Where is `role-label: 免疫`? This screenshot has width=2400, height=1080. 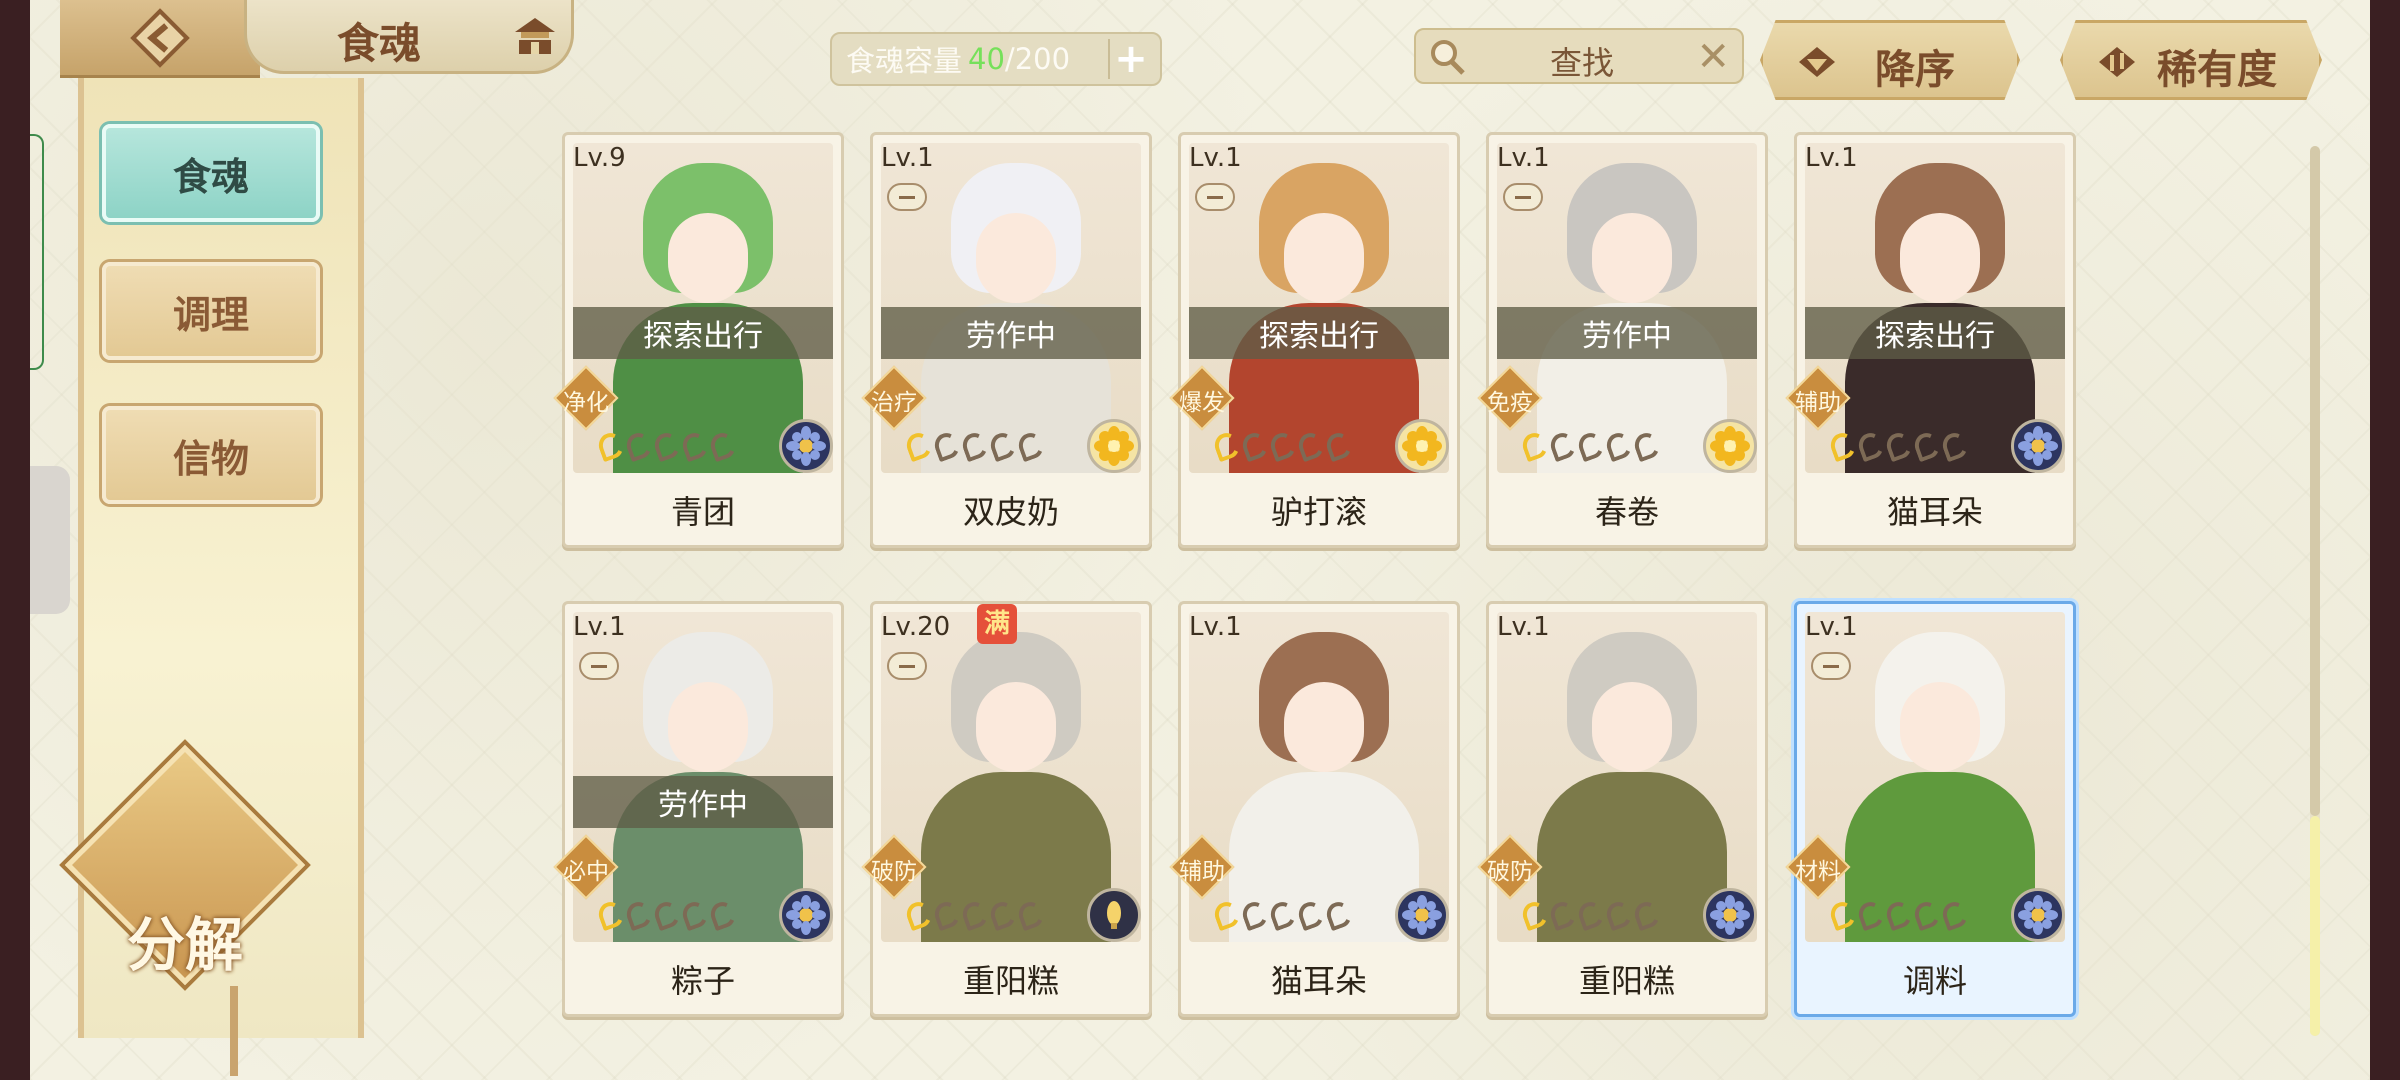 role-label: 免疫 is located at coordinates (1510, 403).